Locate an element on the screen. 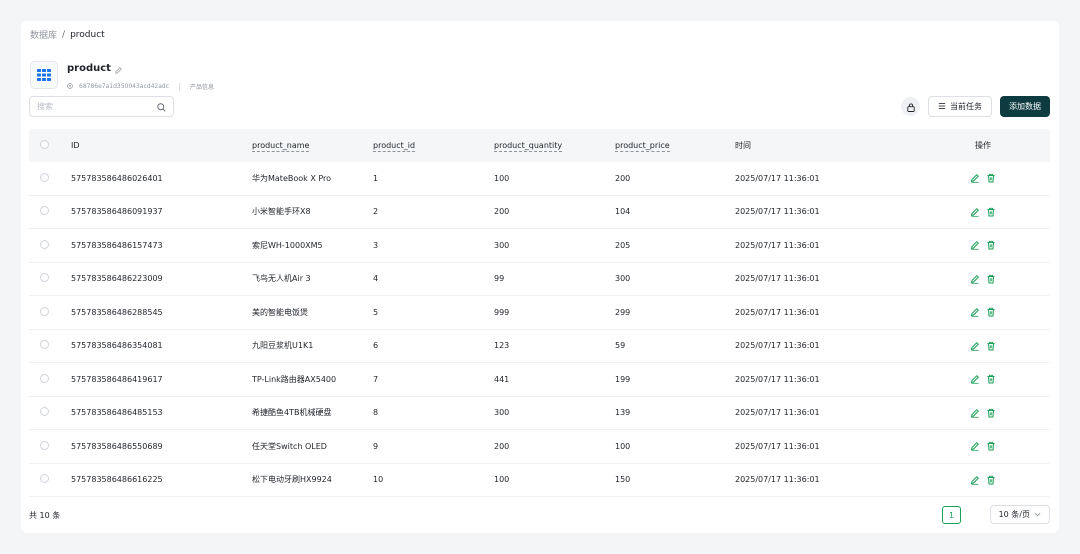 The height and width of the screenshot is (554, 1080). cell-product-id: 9 is located at coordinates (376, 446).